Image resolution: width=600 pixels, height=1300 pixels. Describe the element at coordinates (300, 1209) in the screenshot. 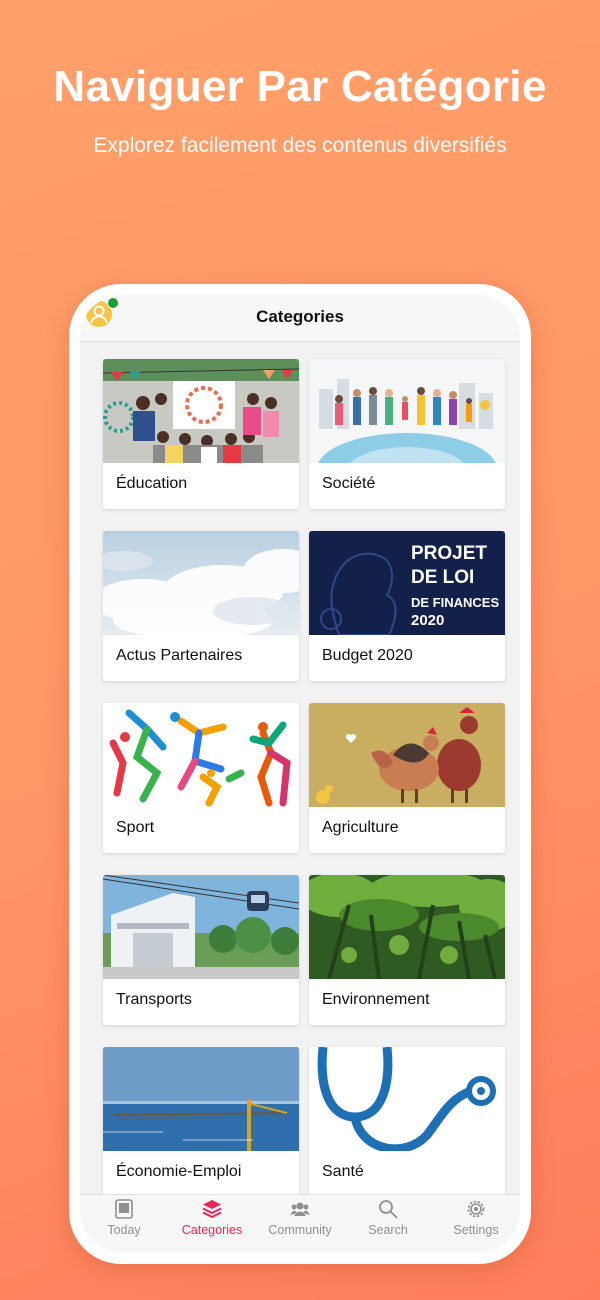

I see `people-icon` at that location.